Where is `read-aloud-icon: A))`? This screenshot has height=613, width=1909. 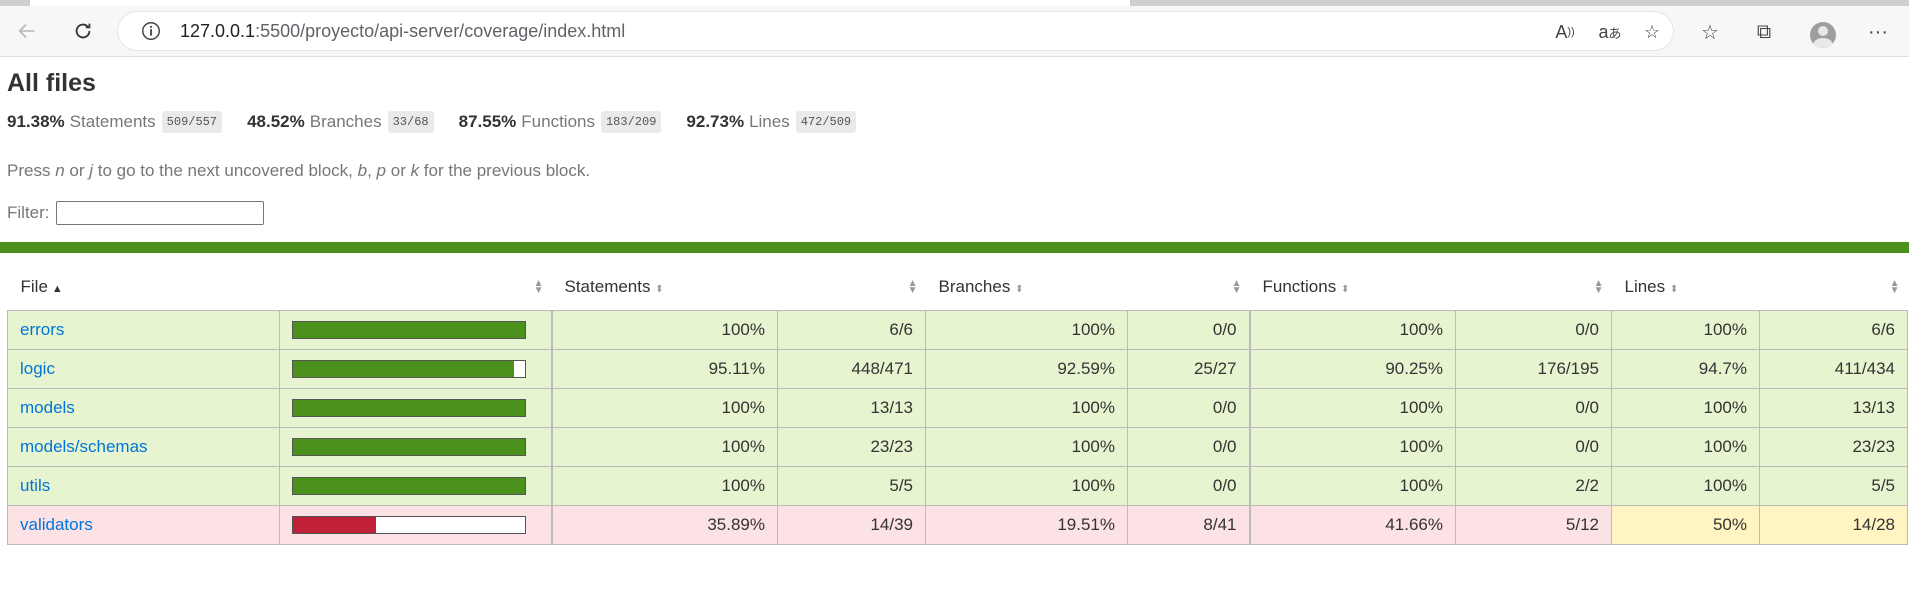 read-aloud-icon: A)) is located at coordinates (1565, 32).